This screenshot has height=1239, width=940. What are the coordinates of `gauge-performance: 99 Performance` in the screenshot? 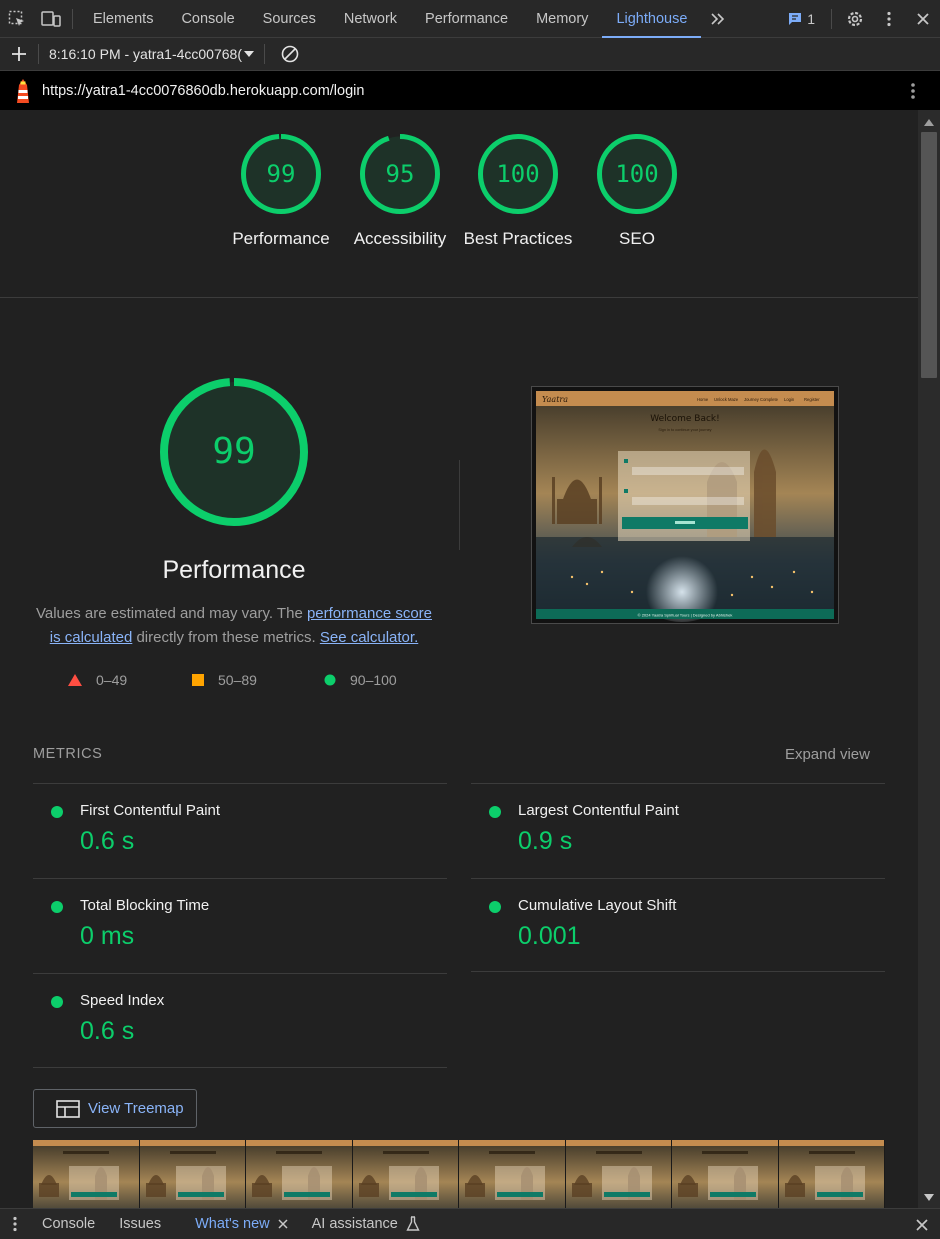 It's located at (281, 192).